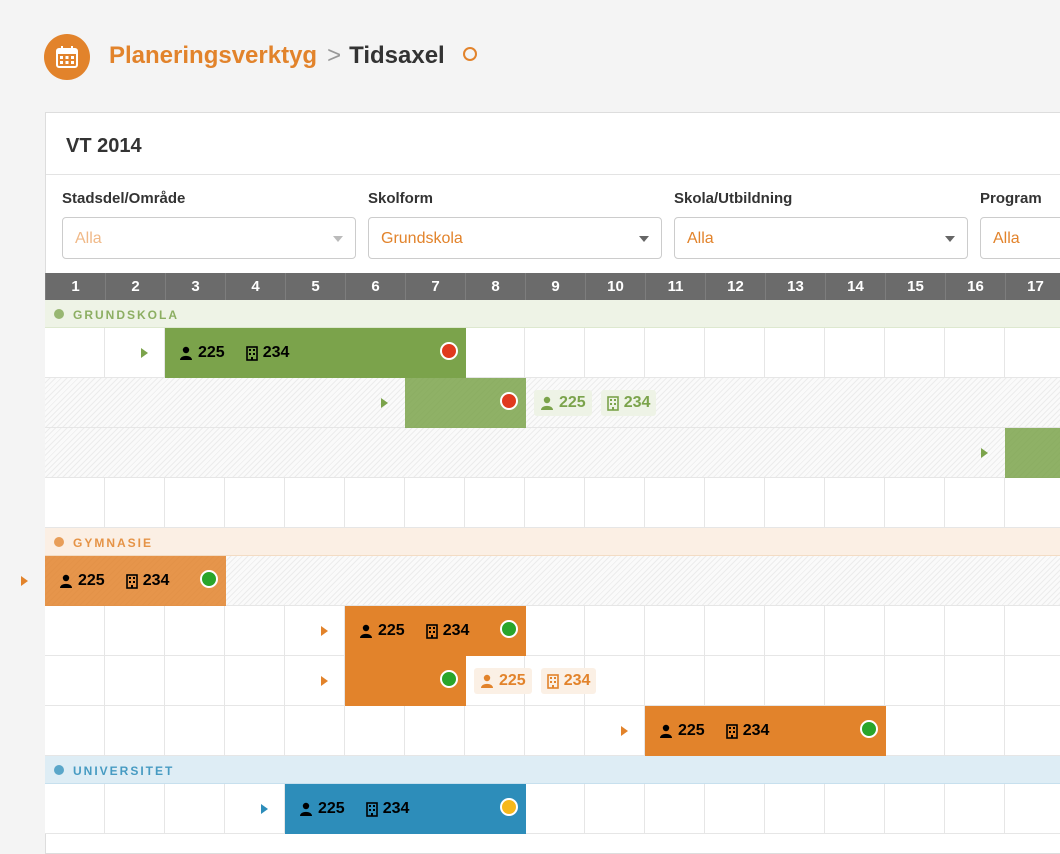 Image resolution: width=1060 pixels, height=854 pixels. I want to click on panel-title: VT 2014, so click(104, 146).